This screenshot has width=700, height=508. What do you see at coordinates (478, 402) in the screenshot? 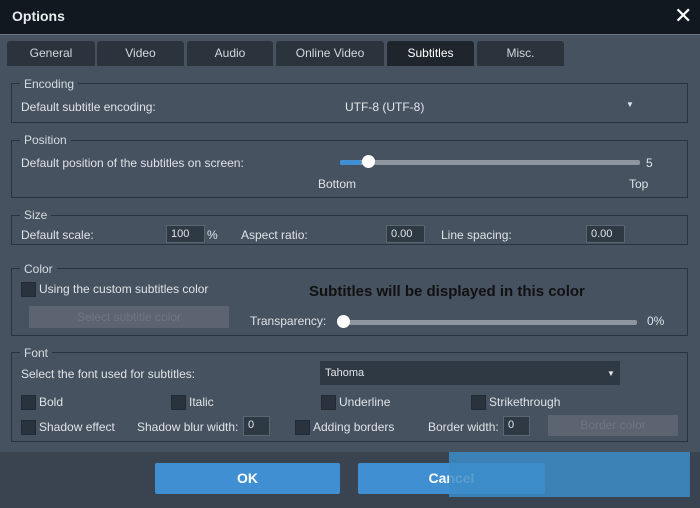
I see `strikethrough-checkbox` at bounding box center [478, 402].